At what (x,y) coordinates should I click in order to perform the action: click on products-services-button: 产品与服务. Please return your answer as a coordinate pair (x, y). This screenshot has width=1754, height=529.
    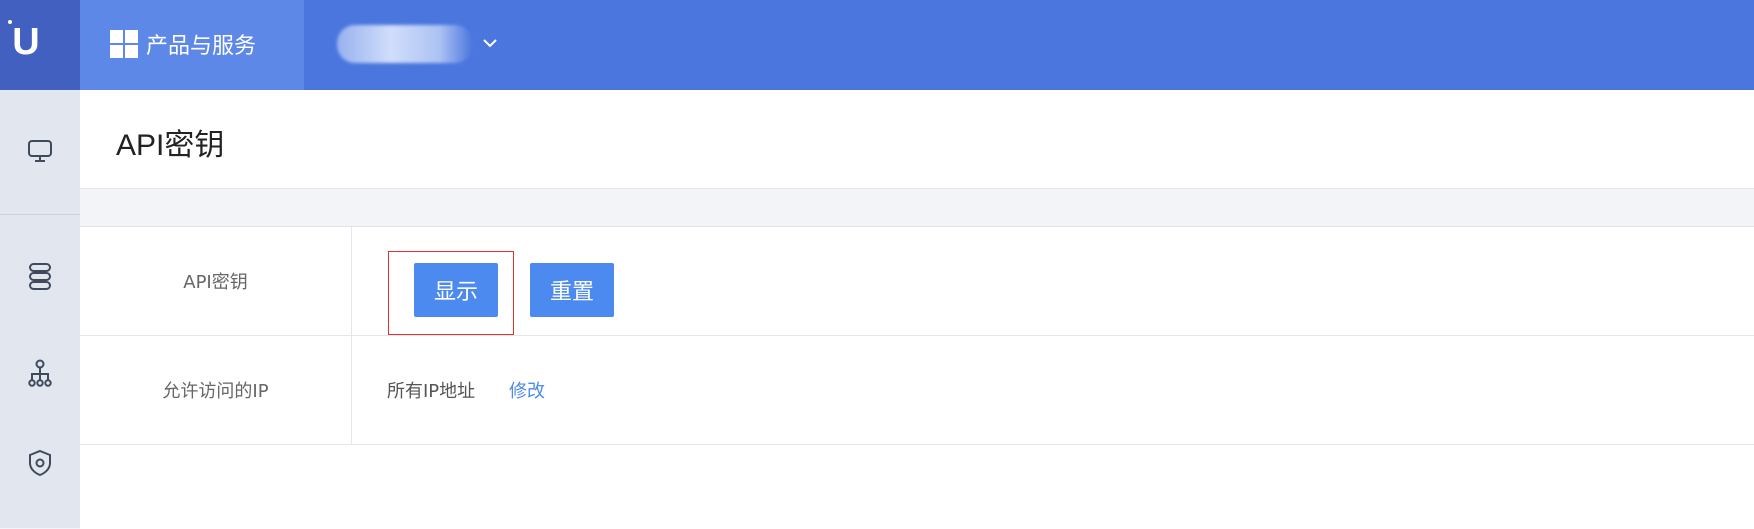
    Looking at the image, I should click on (192, 45).